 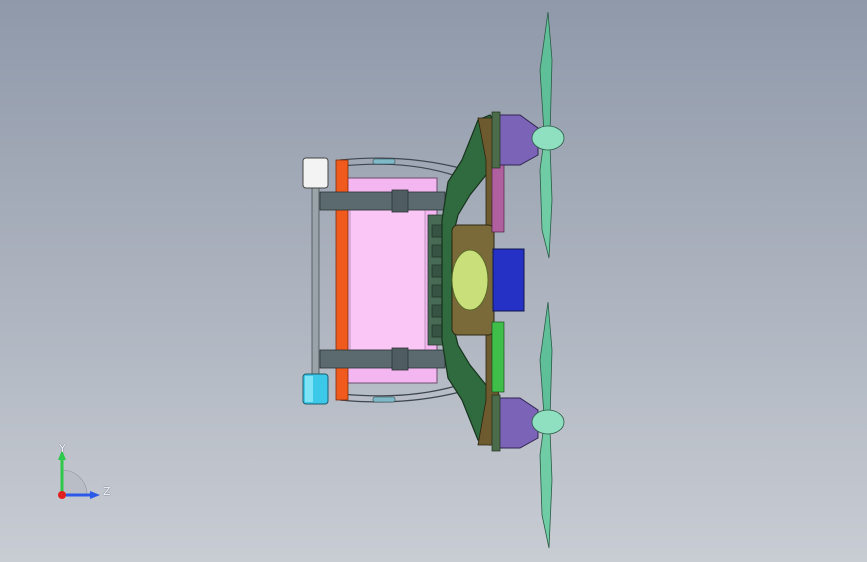 What do you see at coordinates (62, 495) in the screenshot?
I see `x-axis-dot` at bounding box center [62, 495].